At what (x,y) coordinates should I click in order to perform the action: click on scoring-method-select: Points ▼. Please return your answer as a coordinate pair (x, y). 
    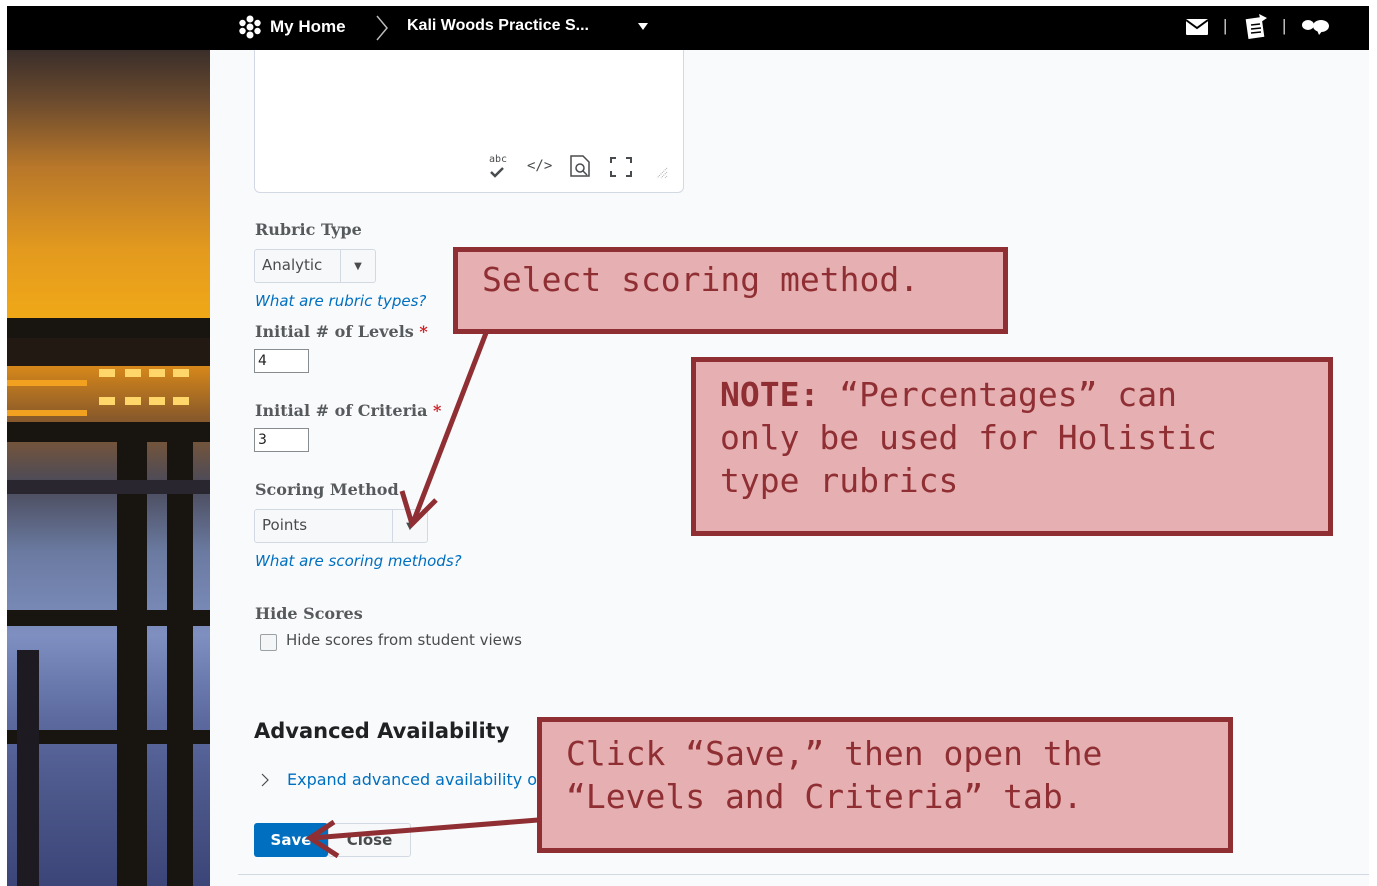
    Looking at the image, I should click on (341, 526).